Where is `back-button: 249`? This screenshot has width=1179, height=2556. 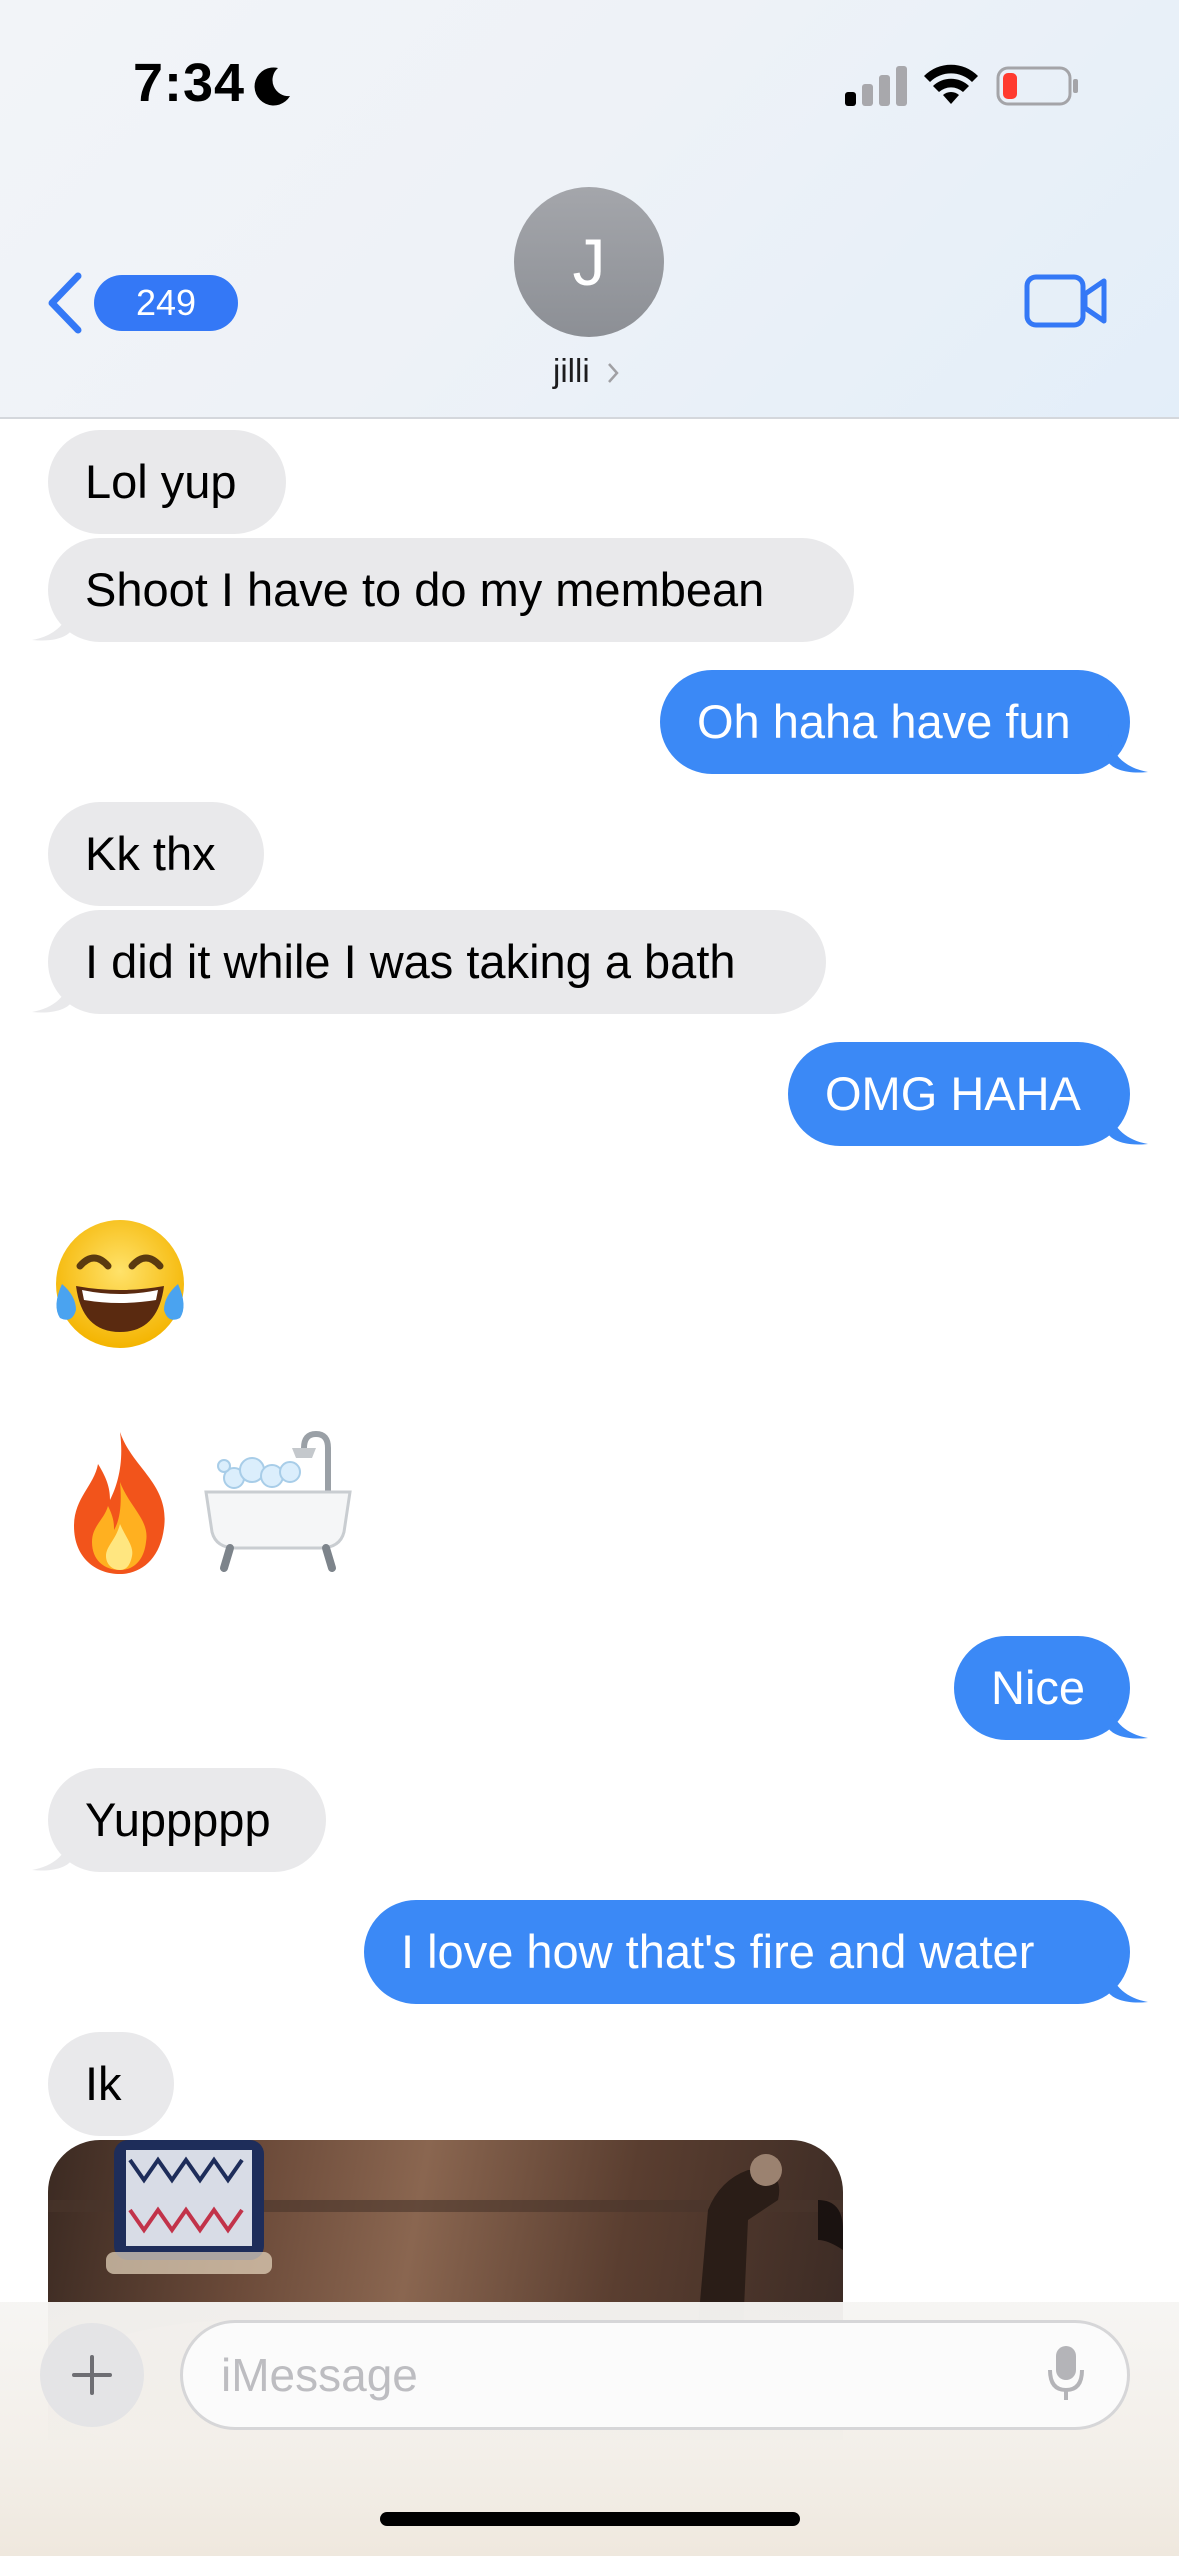
back-button: 249 is located at coordinates (142, 303).